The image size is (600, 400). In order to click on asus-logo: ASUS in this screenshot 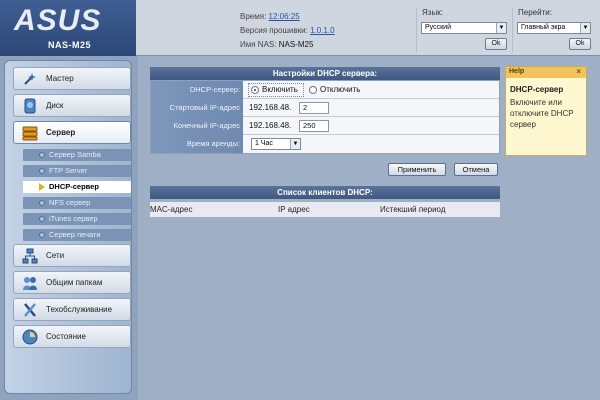, I will do `click(58, 20)`.